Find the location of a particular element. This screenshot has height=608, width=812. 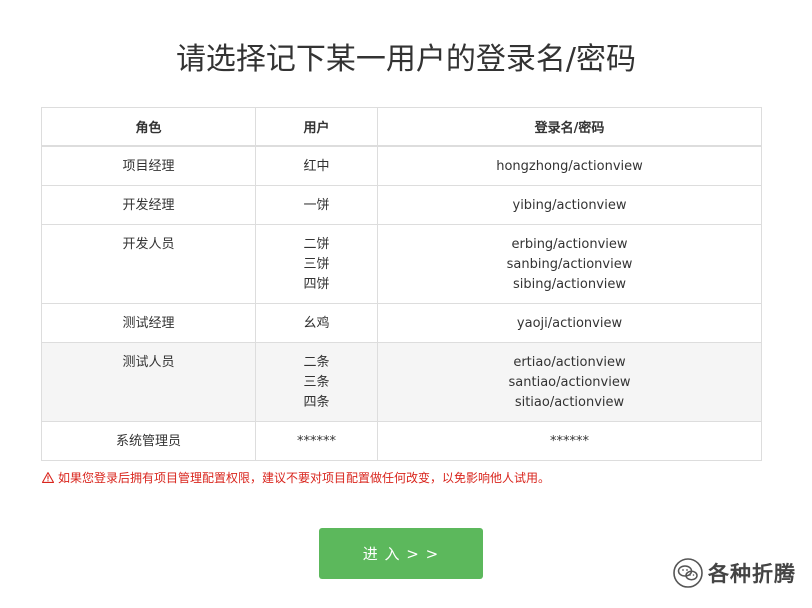

watermark: 各种折腾 is located at coordinates (734, 573).